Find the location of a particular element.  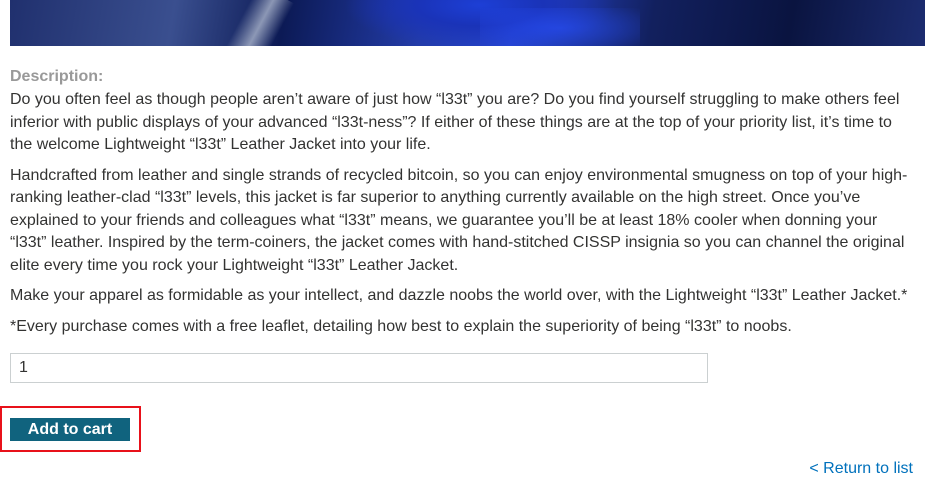

product-image is located at coordinates (467, 23).